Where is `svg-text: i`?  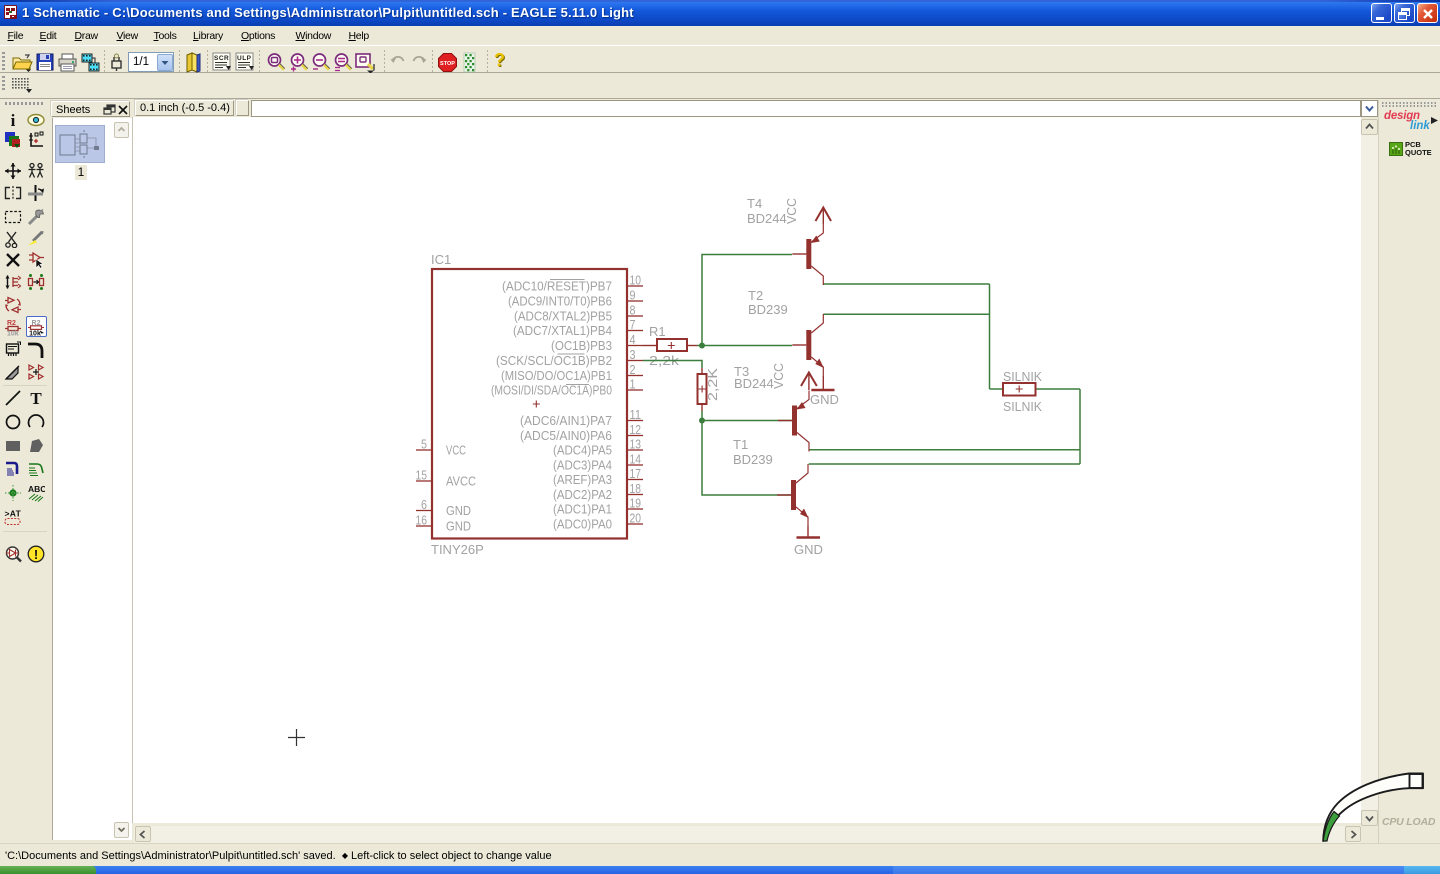 svg-text: i is located at coordinates (13, 120).